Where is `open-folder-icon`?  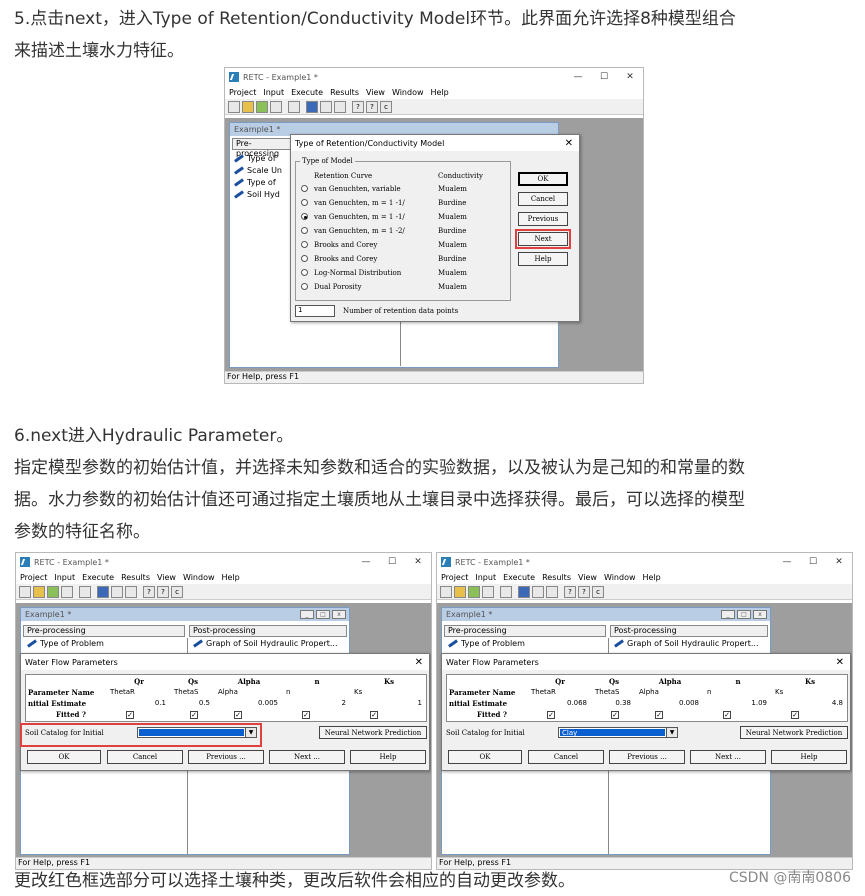
open-folder-icon is located at coordinates (248, 106).